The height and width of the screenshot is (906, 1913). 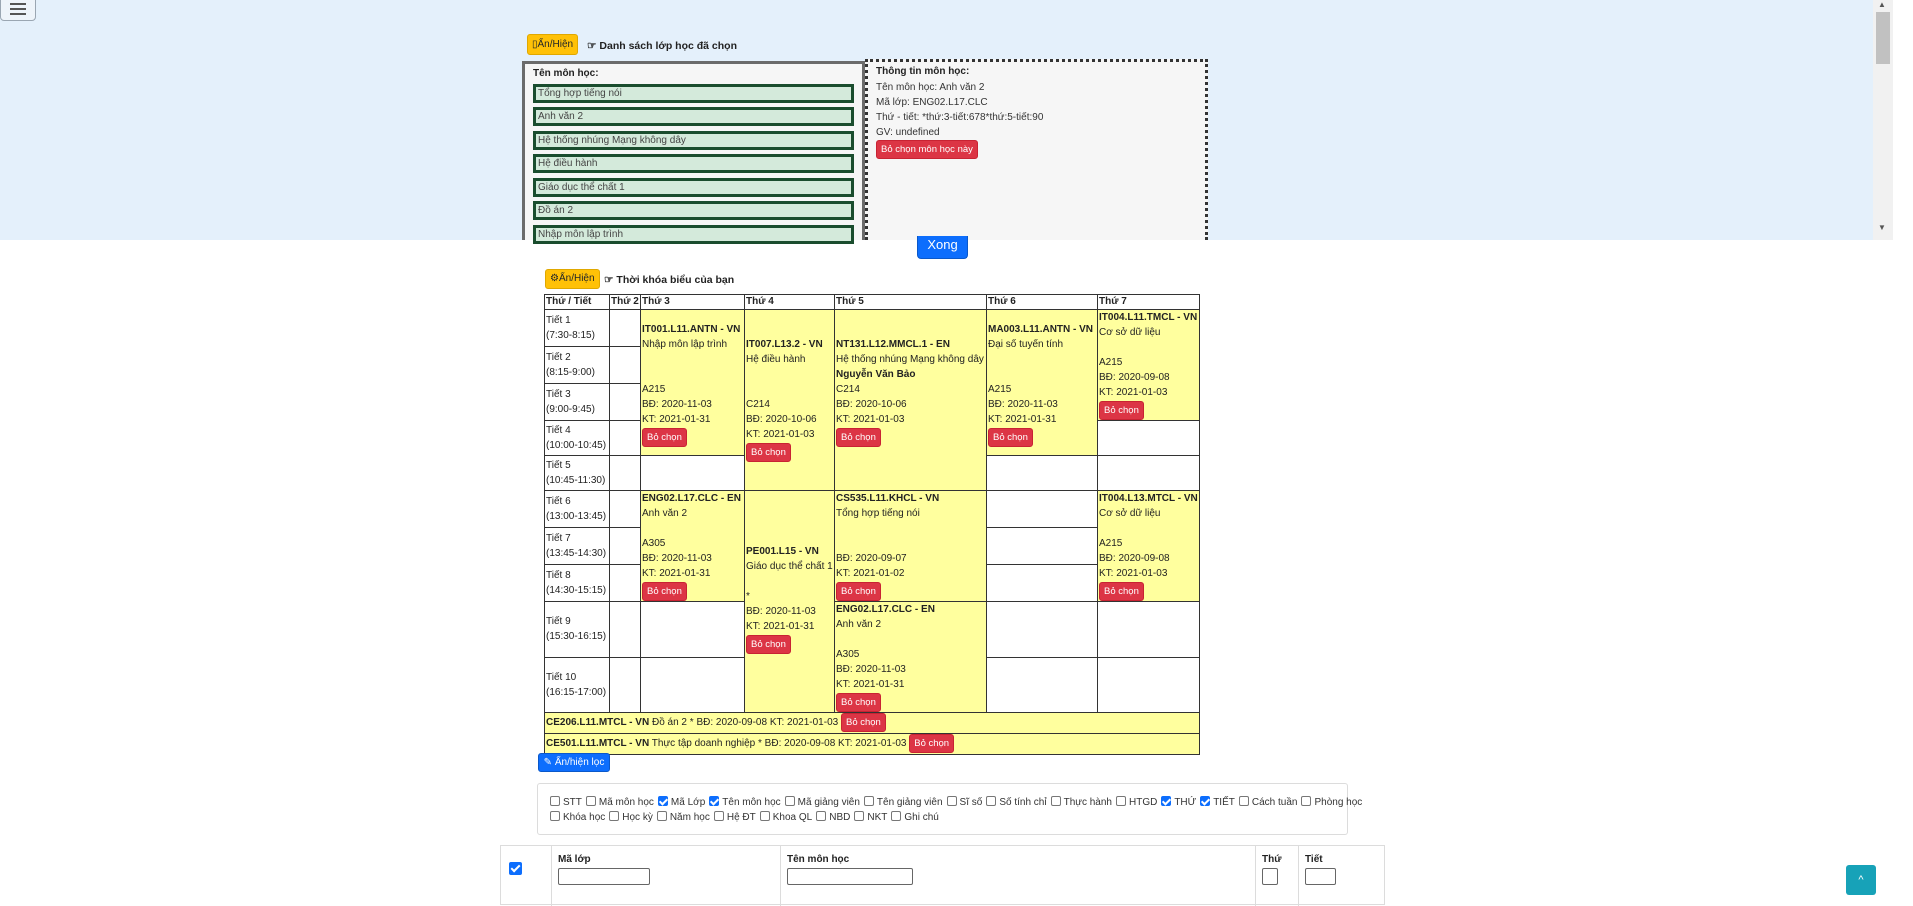 What do you see at coordinates (693, 93) in the screenshot?
I see `subject-item: Tổng hợp tiếng nói` at bounding box center [693, 93].